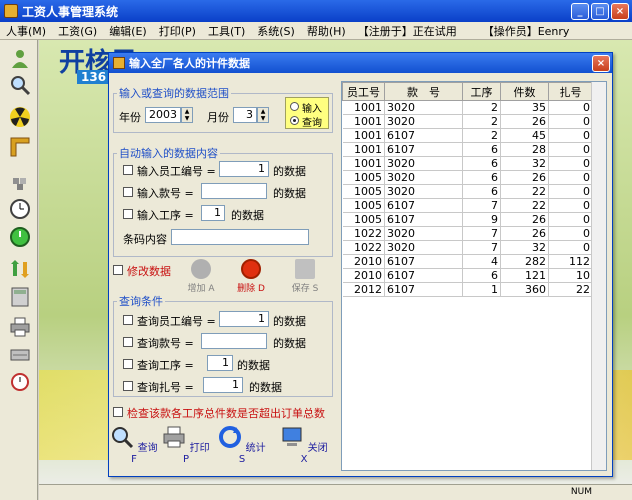 This screenshot has height=500, width=632. I want to click on close-button: ×, so click(620, 11).